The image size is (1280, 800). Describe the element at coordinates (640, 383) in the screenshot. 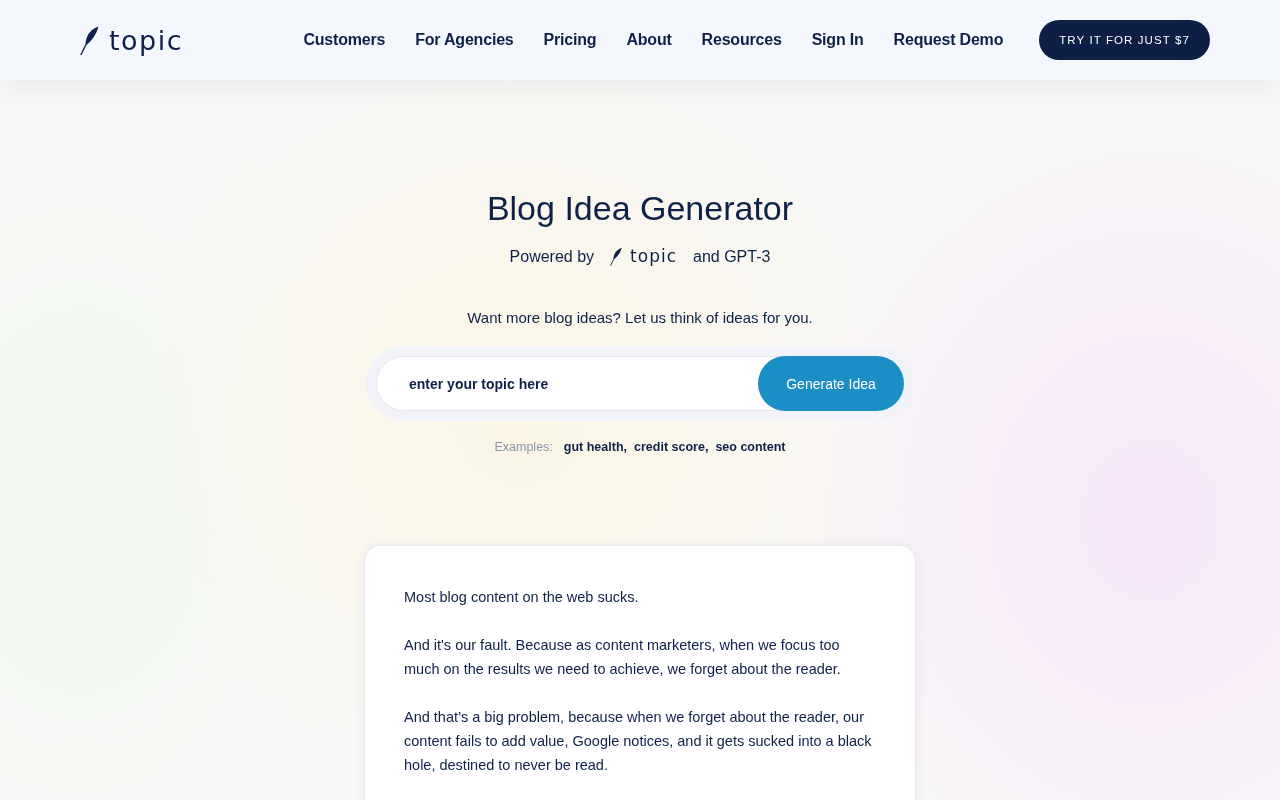

I see `topic-input-field: enter your topic here Generate Idea` at that location.